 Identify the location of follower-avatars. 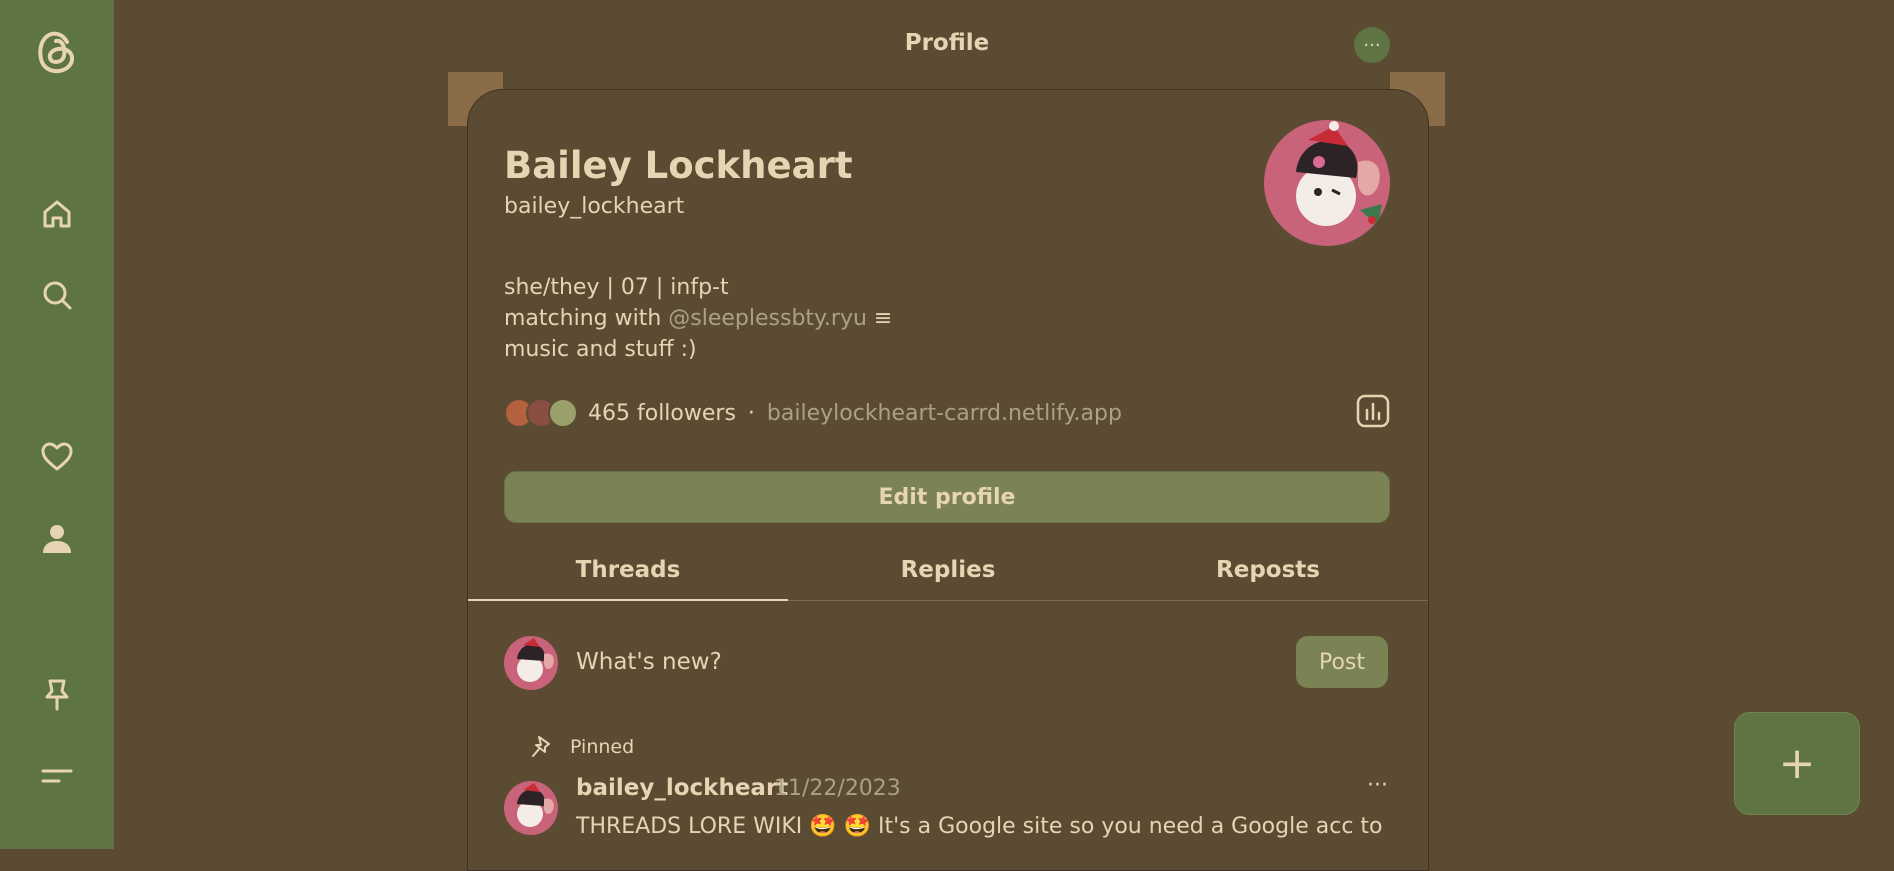
(541, 413).